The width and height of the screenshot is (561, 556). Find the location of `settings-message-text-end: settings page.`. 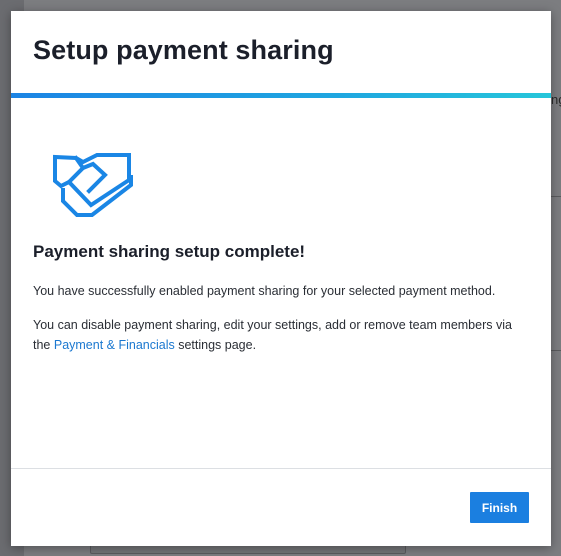

settings-message-text-end: settings page. is located at coordinates (215, 345).